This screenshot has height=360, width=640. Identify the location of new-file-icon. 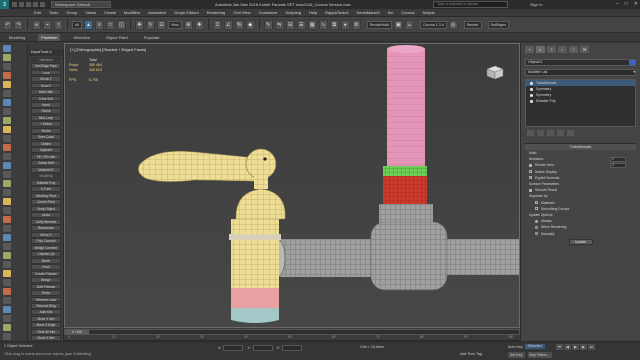
(14, 4).